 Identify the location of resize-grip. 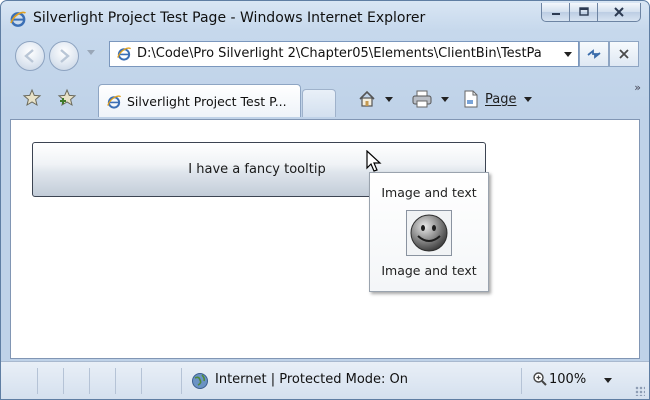
(640, 391).